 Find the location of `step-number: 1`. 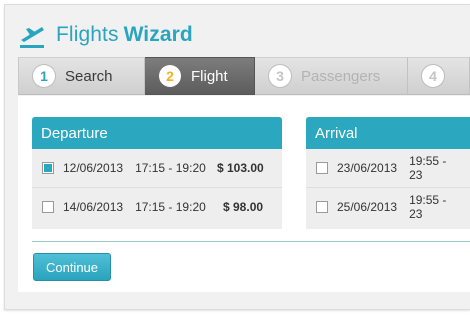

step-number: 1 is located at coordinates (44, 76).